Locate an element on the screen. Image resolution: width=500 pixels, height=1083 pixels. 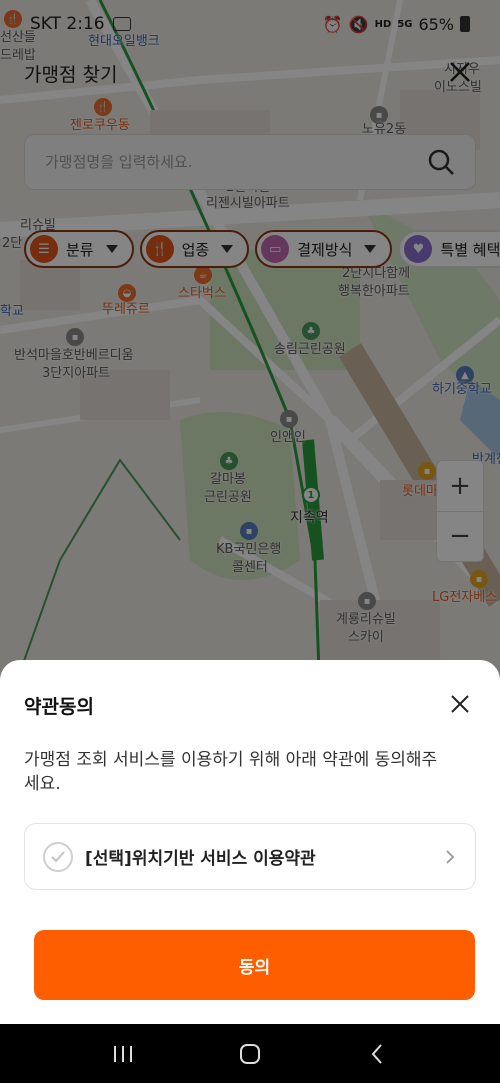
sheet-description: 가맹점 조회 서비스를 이용하기 위해 아래 약관에 동의해주세요. is located at coordinates (231, 772).